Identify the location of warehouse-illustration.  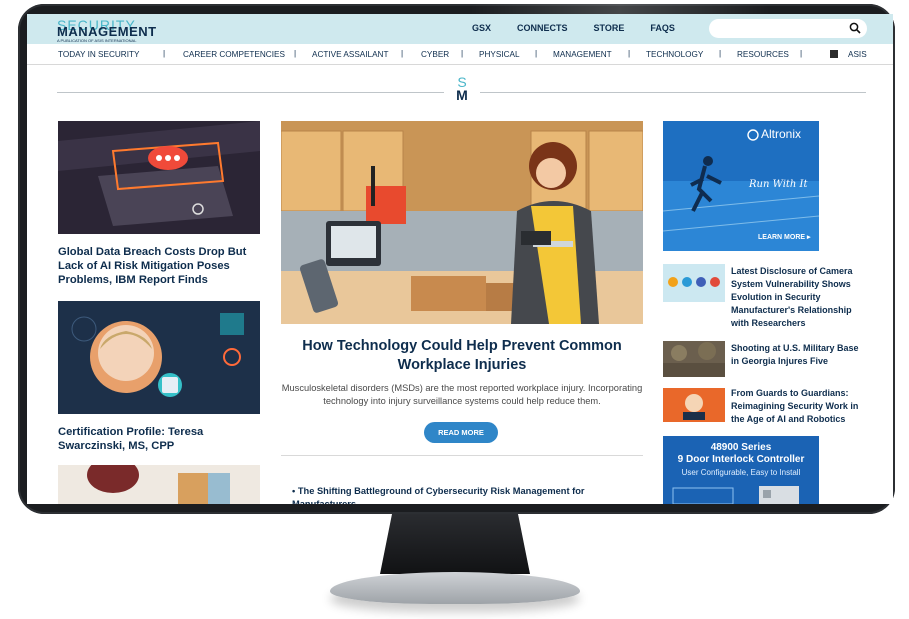
(462, 222).